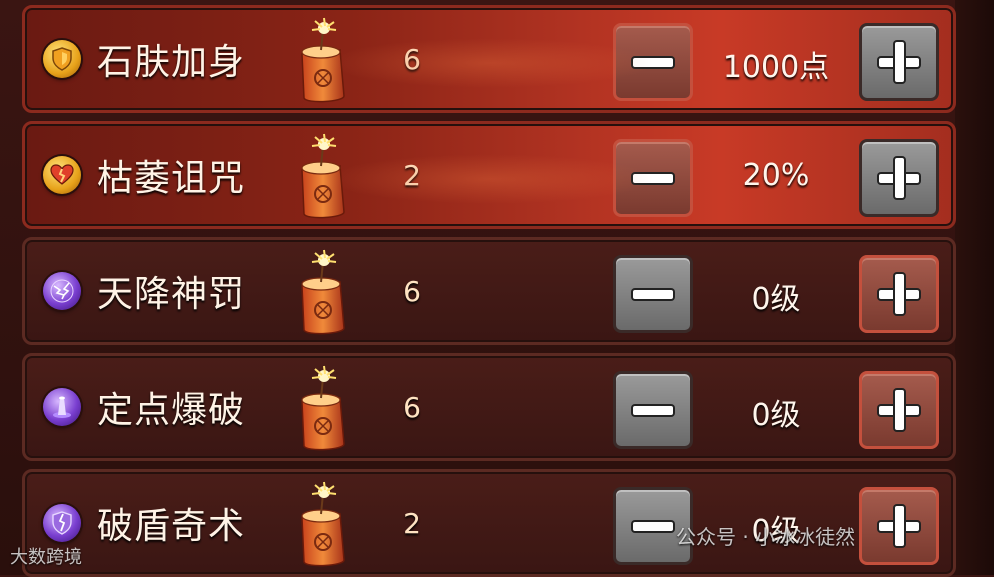 This screenshot has height=577, width=994. I want to click on skill-name: 天降神罚, so click(171, 294).